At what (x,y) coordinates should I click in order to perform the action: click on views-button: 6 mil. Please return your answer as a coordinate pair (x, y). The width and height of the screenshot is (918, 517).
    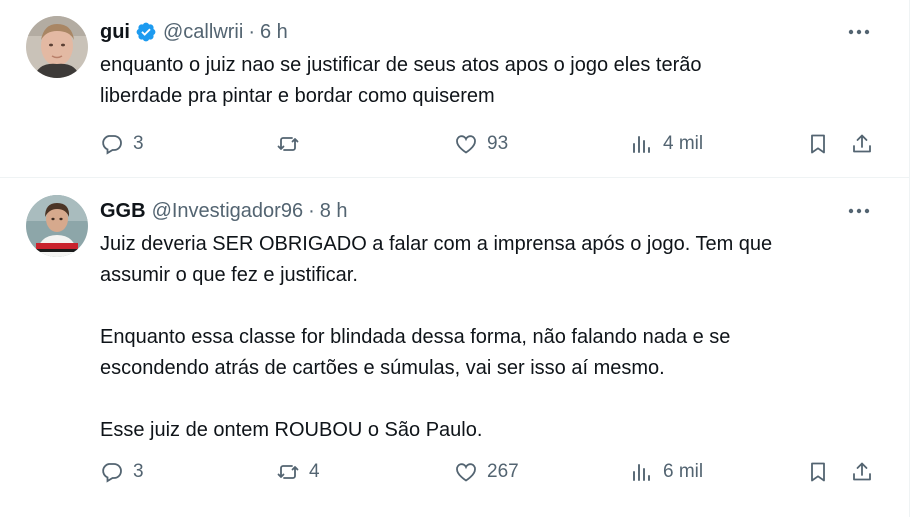
    Looking at the image, I should click on (666, 472).